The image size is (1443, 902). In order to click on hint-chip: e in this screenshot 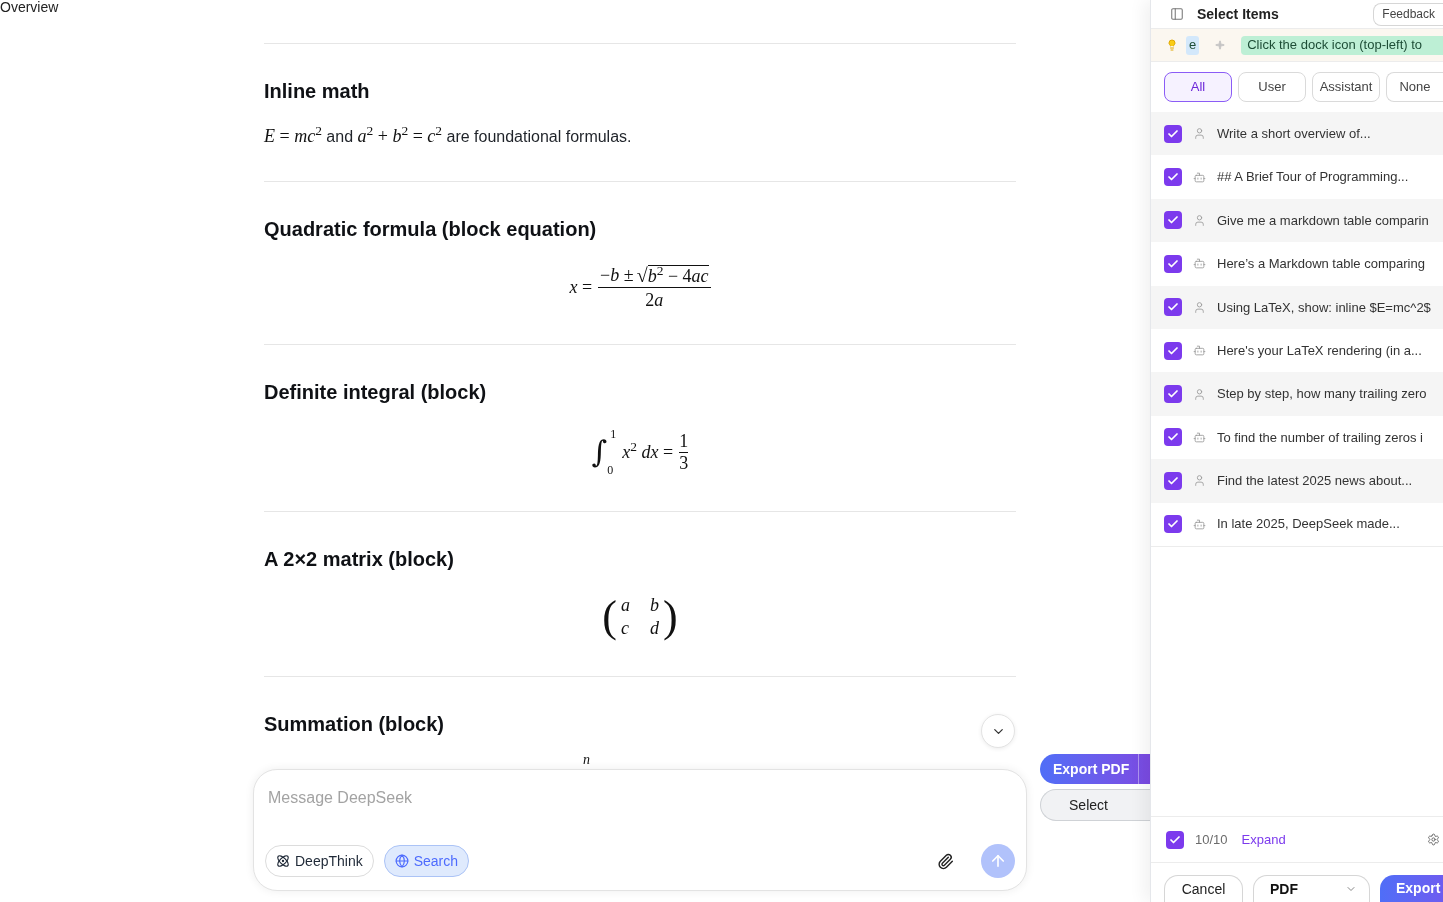, I will do `click(1193, 45)`.